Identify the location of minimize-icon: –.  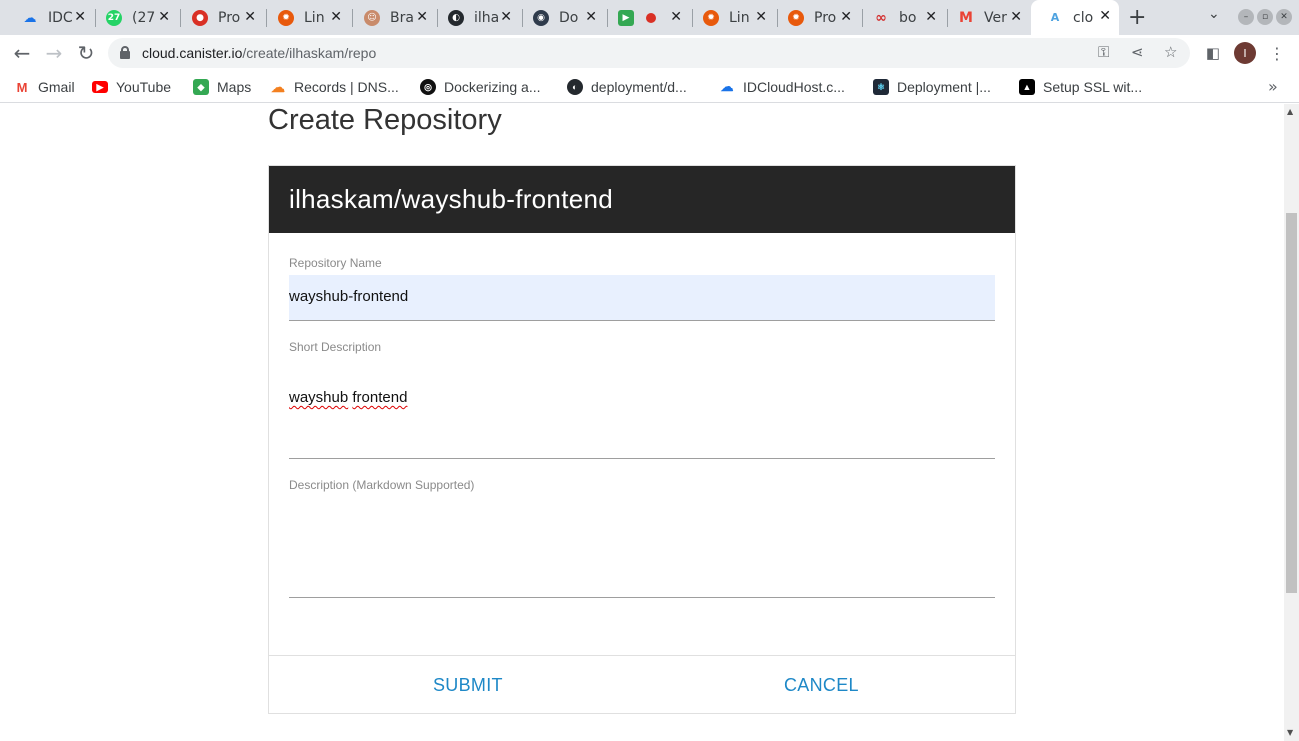
(1246, 17).